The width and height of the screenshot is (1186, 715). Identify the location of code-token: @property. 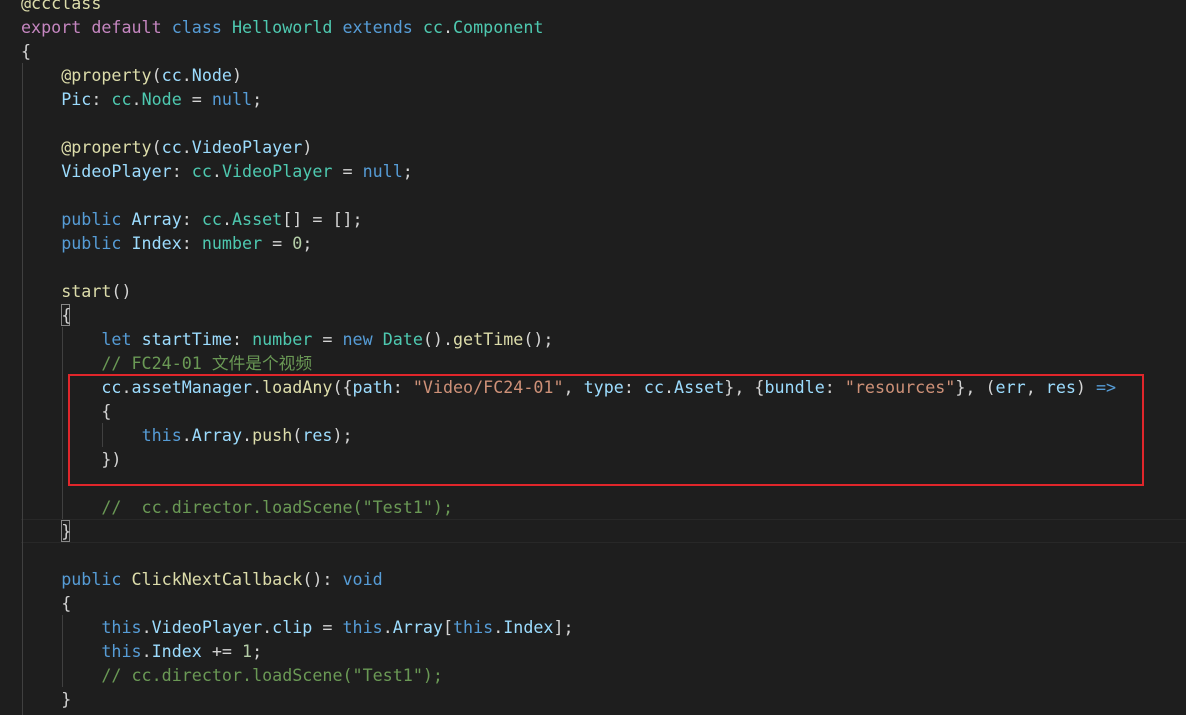
(106, 147).